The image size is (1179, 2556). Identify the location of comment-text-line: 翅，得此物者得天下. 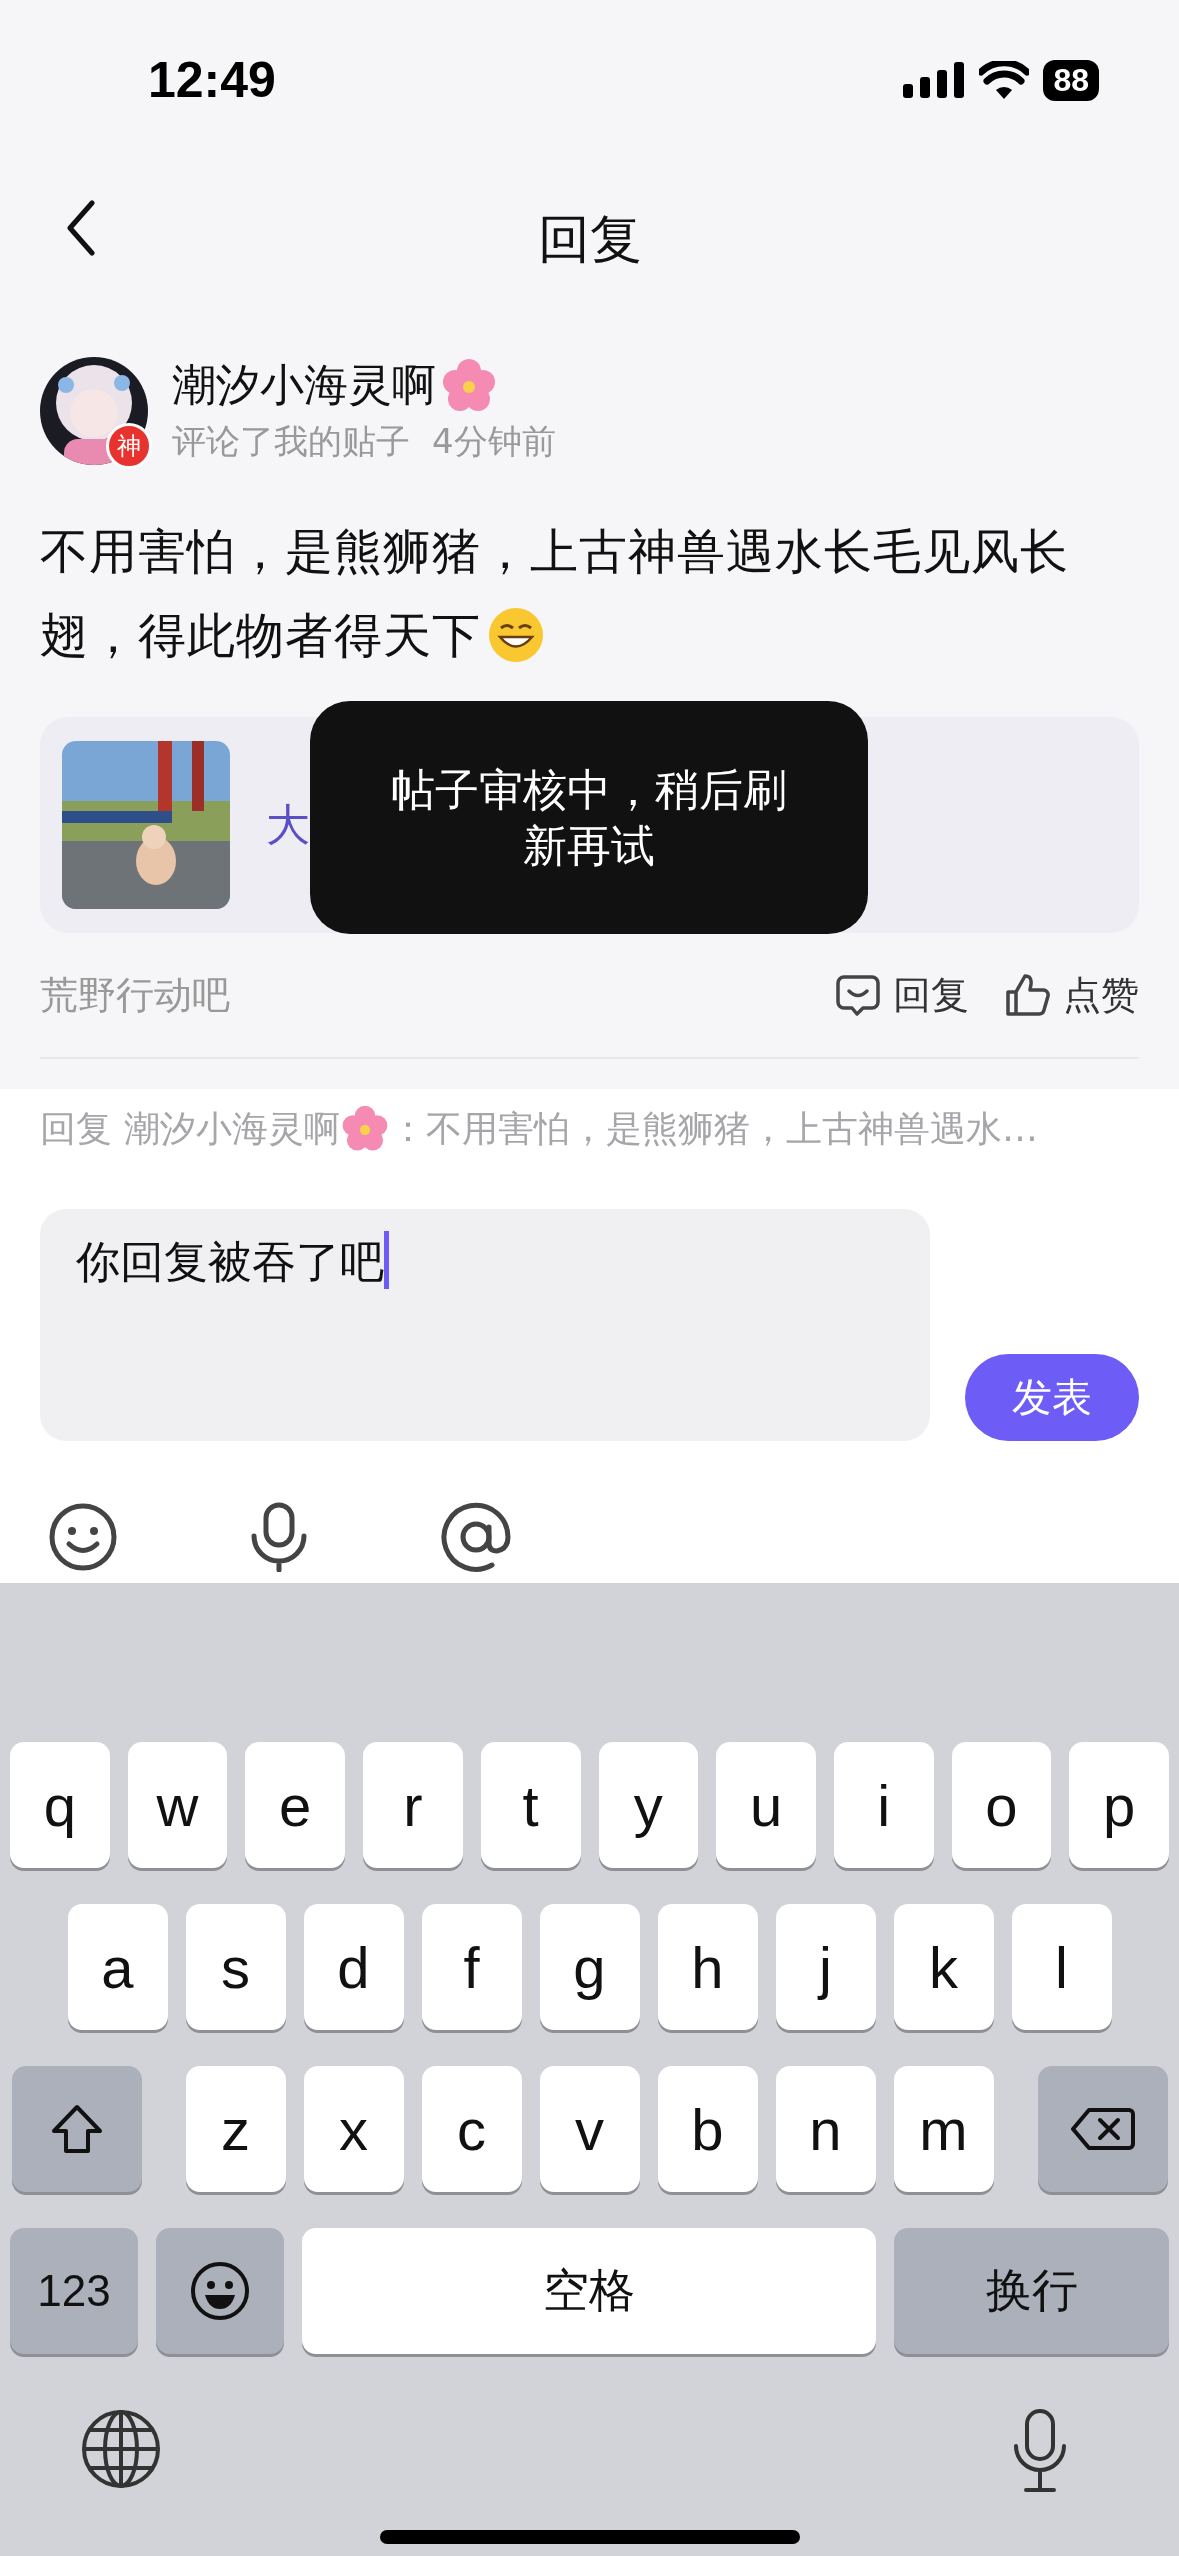
(260, 635).